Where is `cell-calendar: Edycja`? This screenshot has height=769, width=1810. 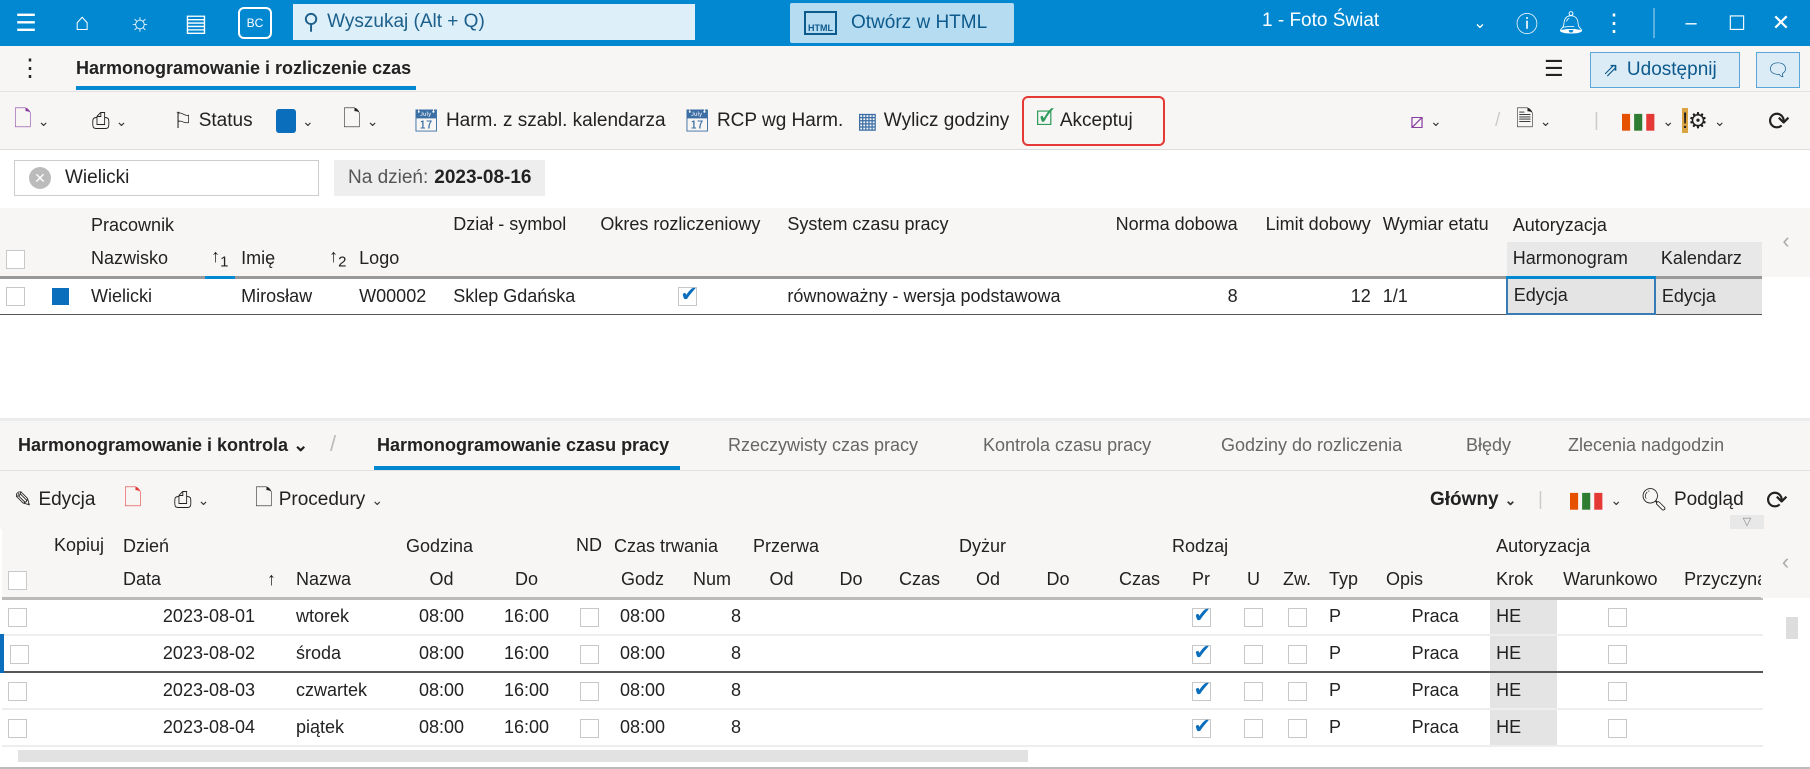 cell-calendar: Edycja is located at coordinates (1708, 295).